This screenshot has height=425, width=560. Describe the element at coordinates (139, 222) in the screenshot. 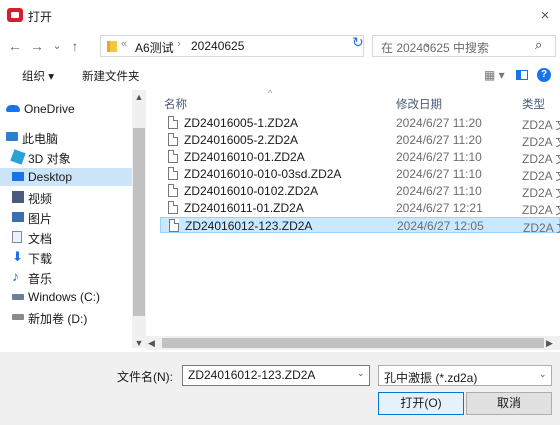

I see `sidebar-scrollbar-thumb` at that location.